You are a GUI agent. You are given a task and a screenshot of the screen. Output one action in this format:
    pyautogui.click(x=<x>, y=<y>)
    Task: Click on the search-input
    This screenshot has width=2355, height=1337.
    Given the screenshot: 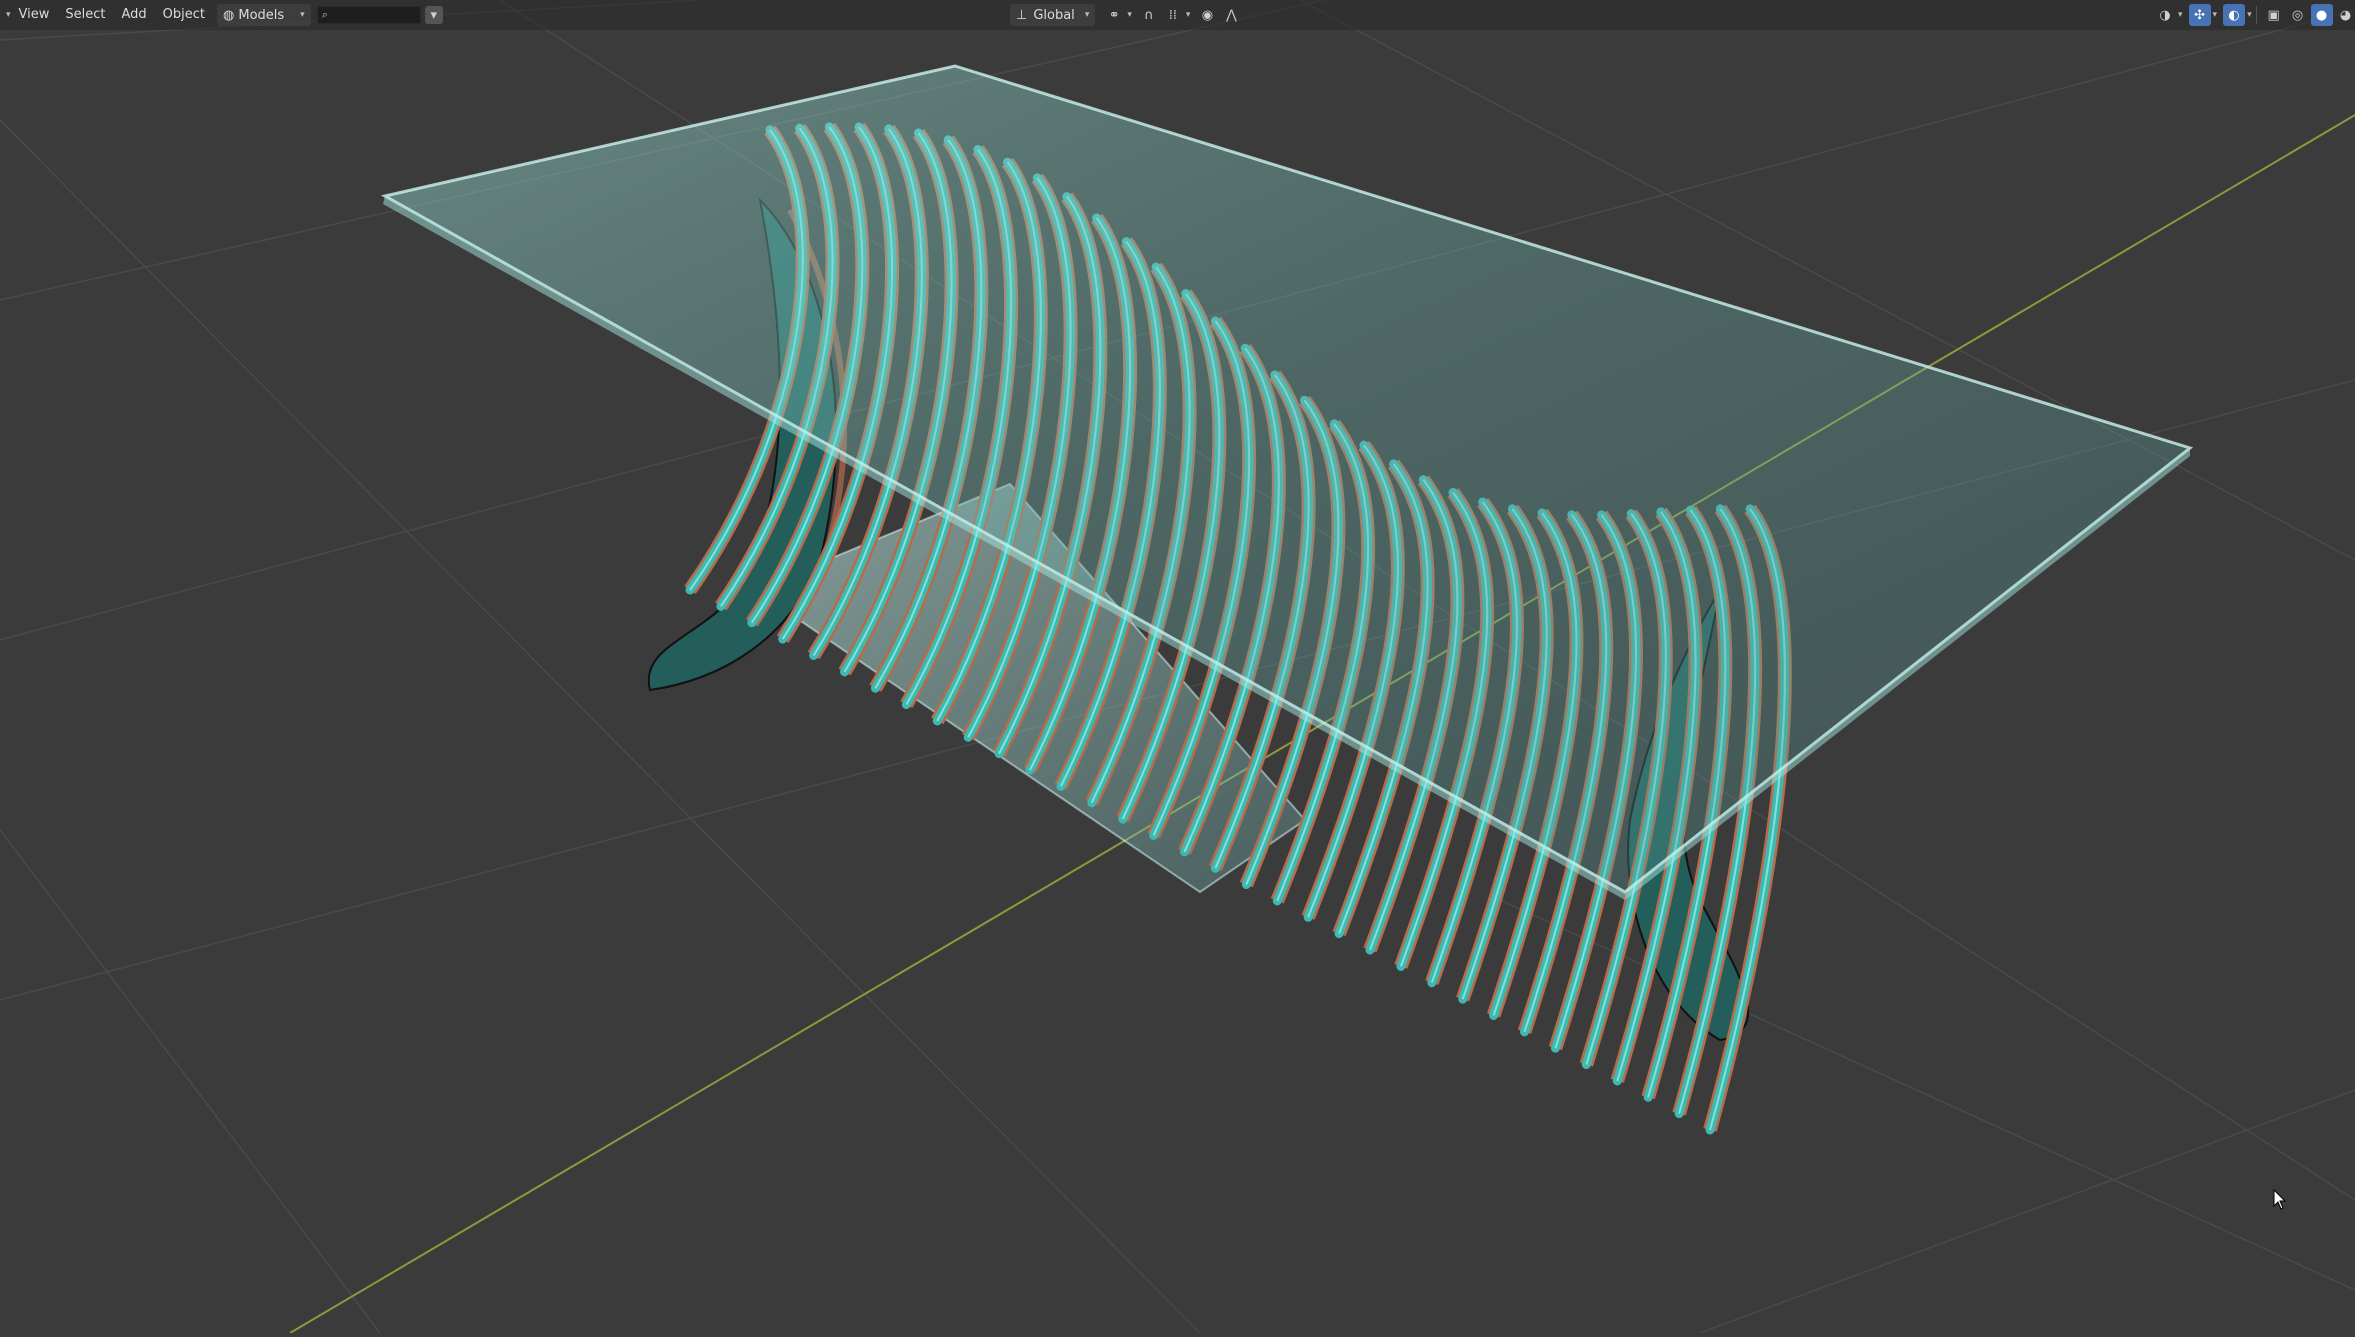 What is the action you would take?
    pyautogui.click(x=372, y=15)
    